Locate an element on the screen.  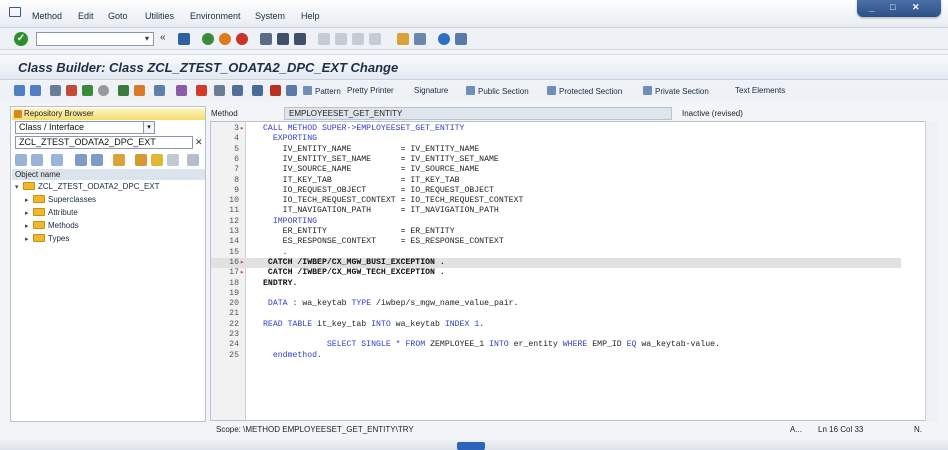
repository-browser-header: Repository Browser is located at coordinates (108, 114).